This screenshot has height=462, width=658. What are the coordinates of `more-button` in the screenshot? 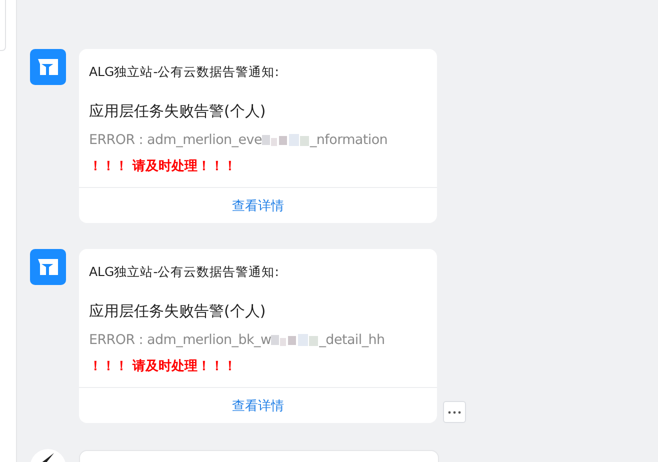 It's located at (454, 412).